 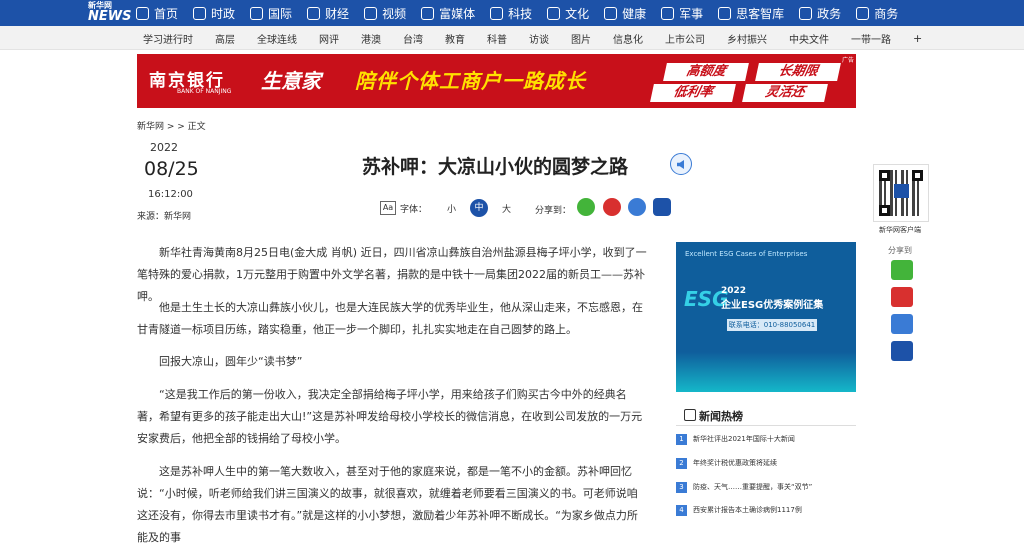 What do you see at coordinates (455, 38) in the screenshot?
I see `subnav-item: 教育` at bounding box center [455, 38].